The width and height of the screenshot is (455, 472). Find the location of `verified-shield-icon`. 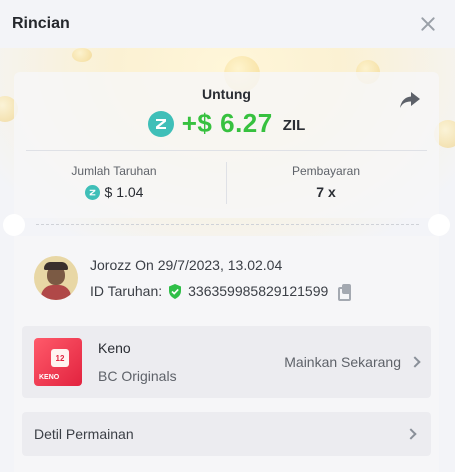

verified-shield-icon is located at coordinates (175, 291).